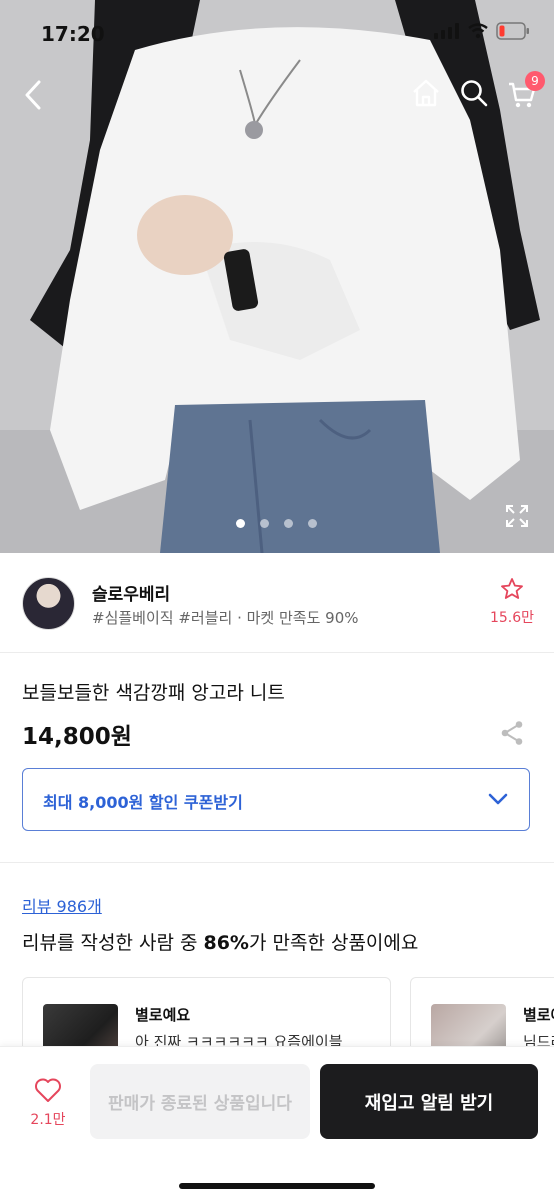 Image resolution: width=554 pixels, height=1200 pixels. I want to click on share-icon, so click(512, 733).